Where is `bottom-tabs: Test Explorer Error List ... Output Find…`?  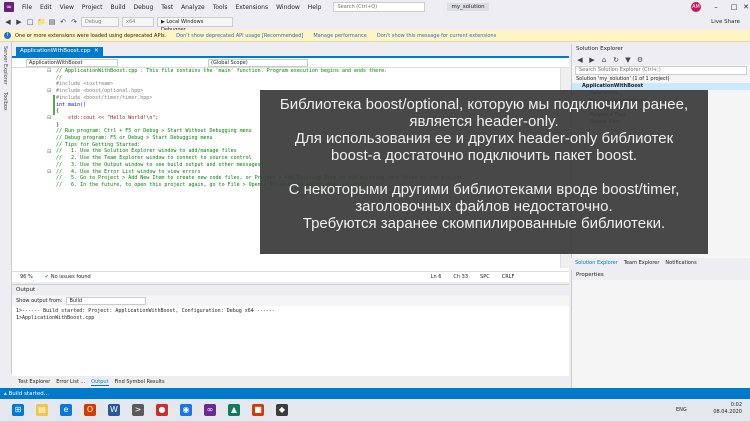 bottom-tabs: Test Explorer Error List ... Output Find… is located at coordinates (290, 382).